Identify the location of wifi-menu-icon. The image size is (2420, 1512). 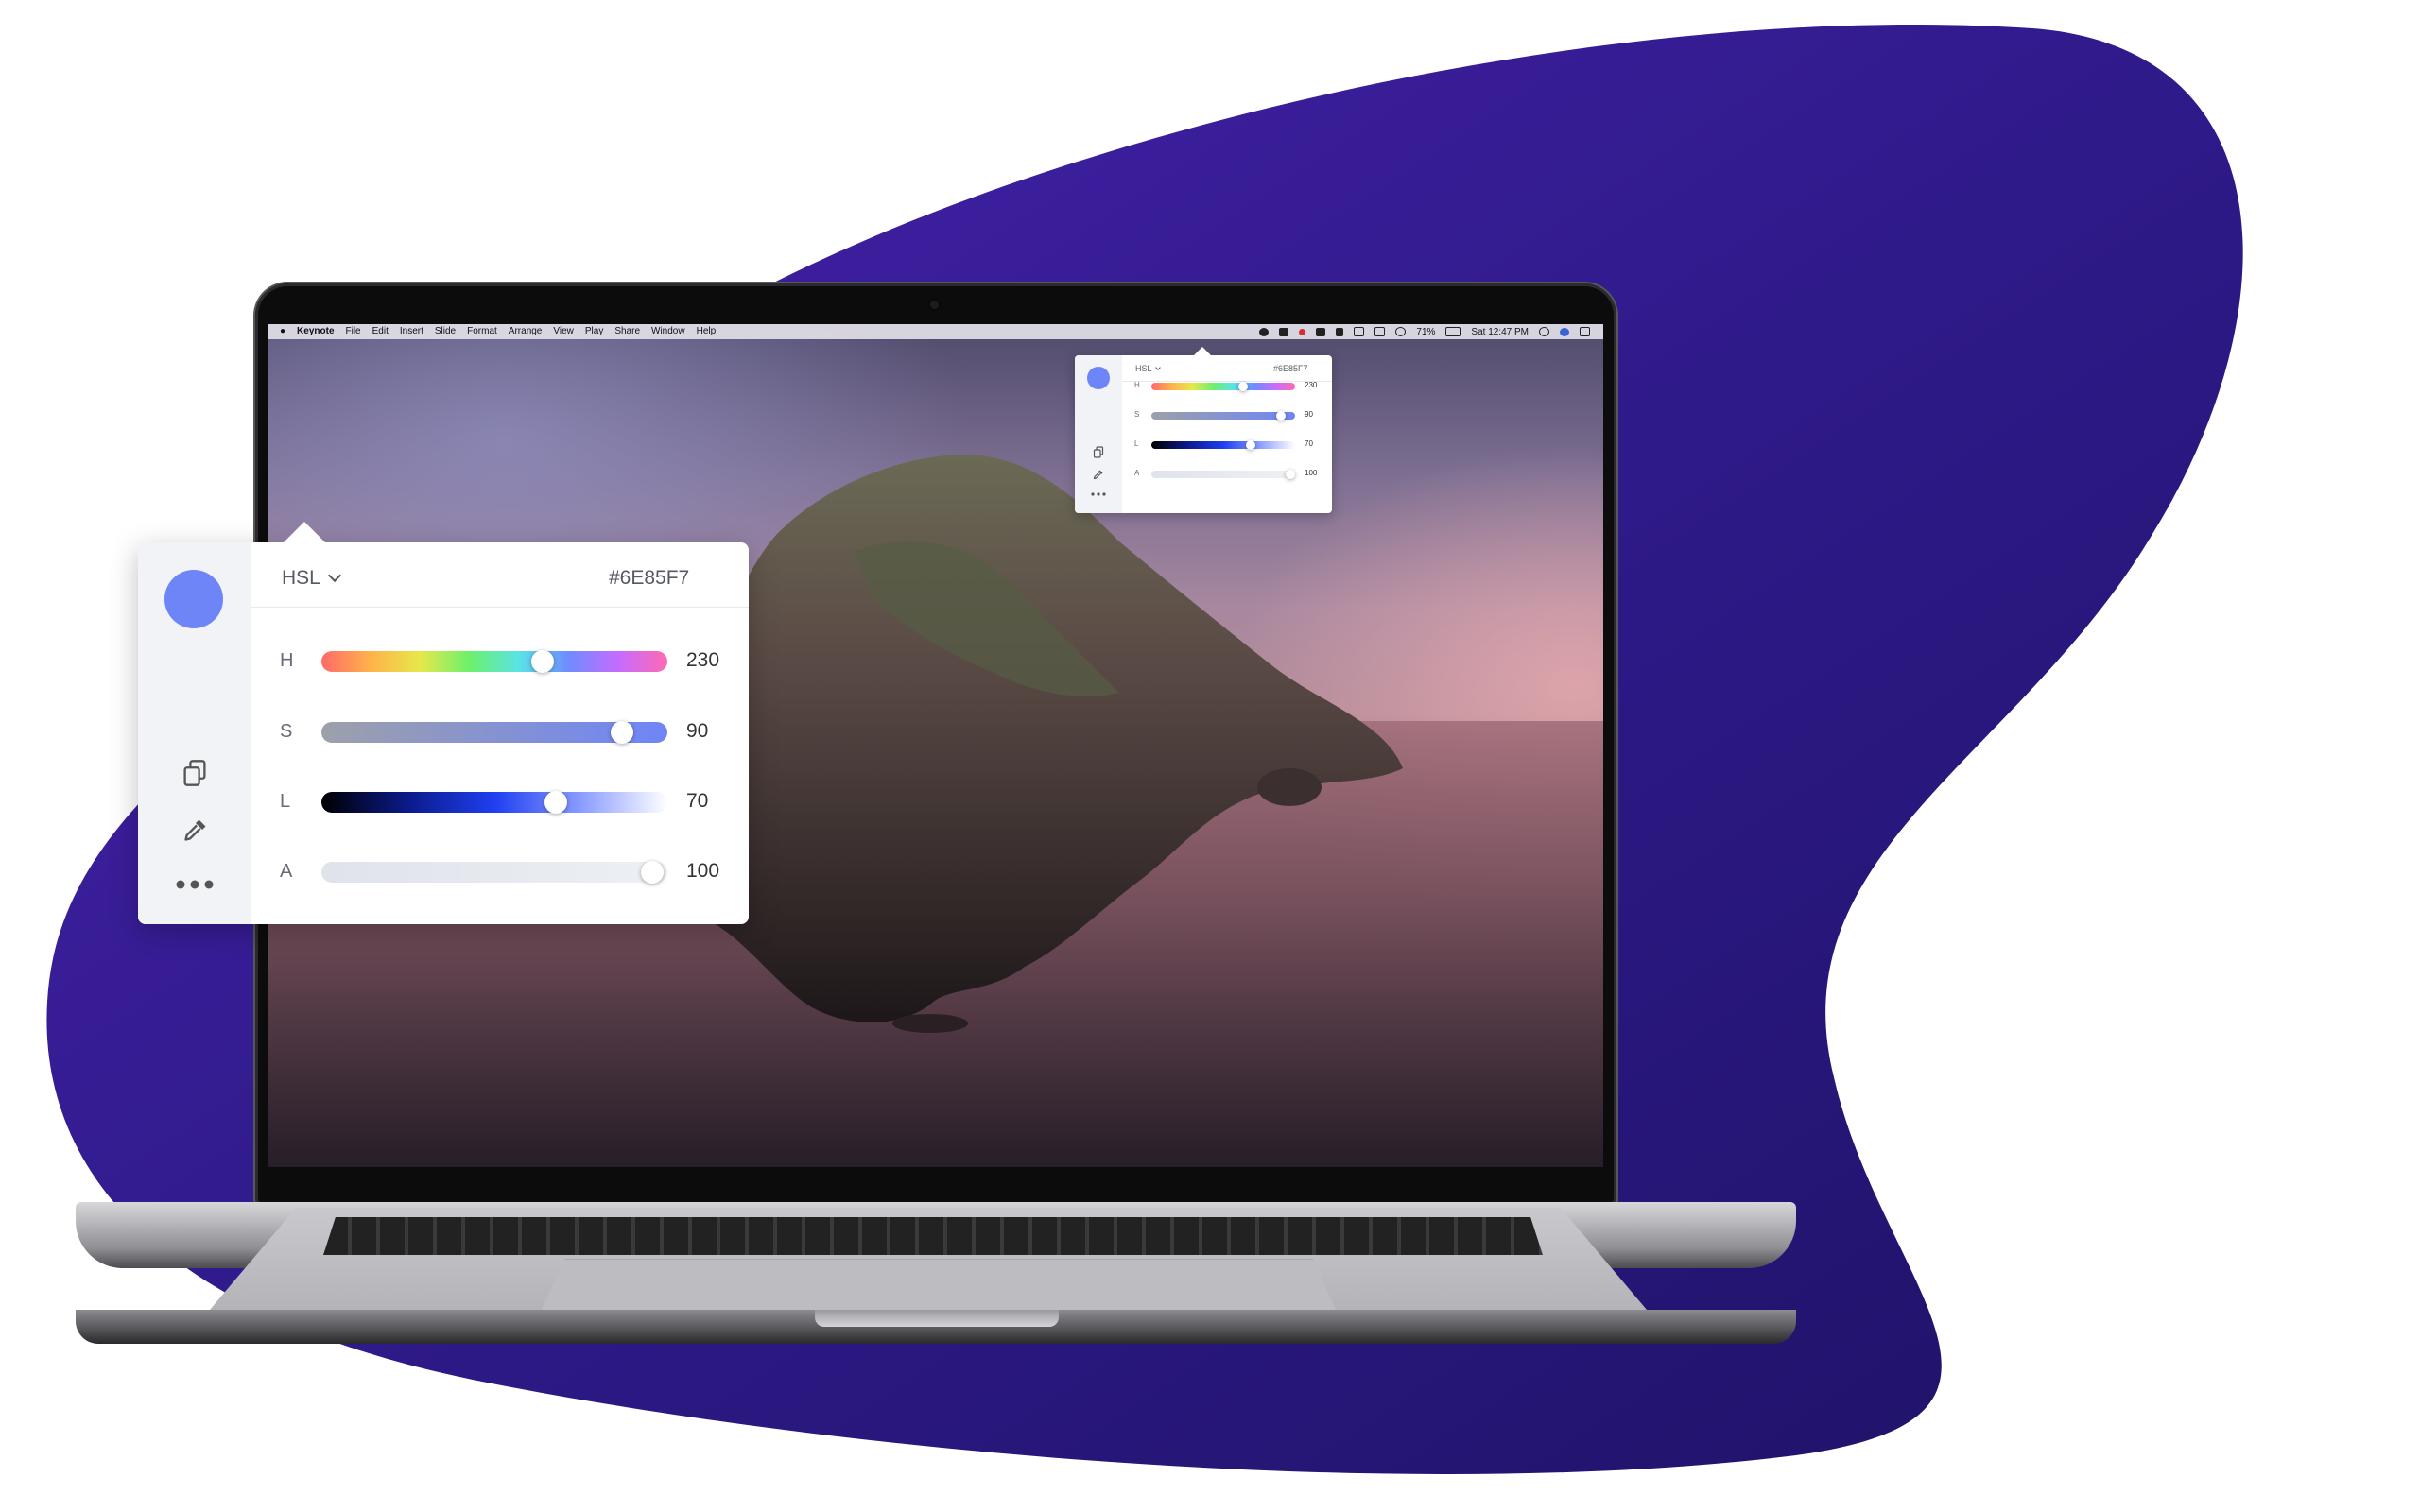
(1401, 331).